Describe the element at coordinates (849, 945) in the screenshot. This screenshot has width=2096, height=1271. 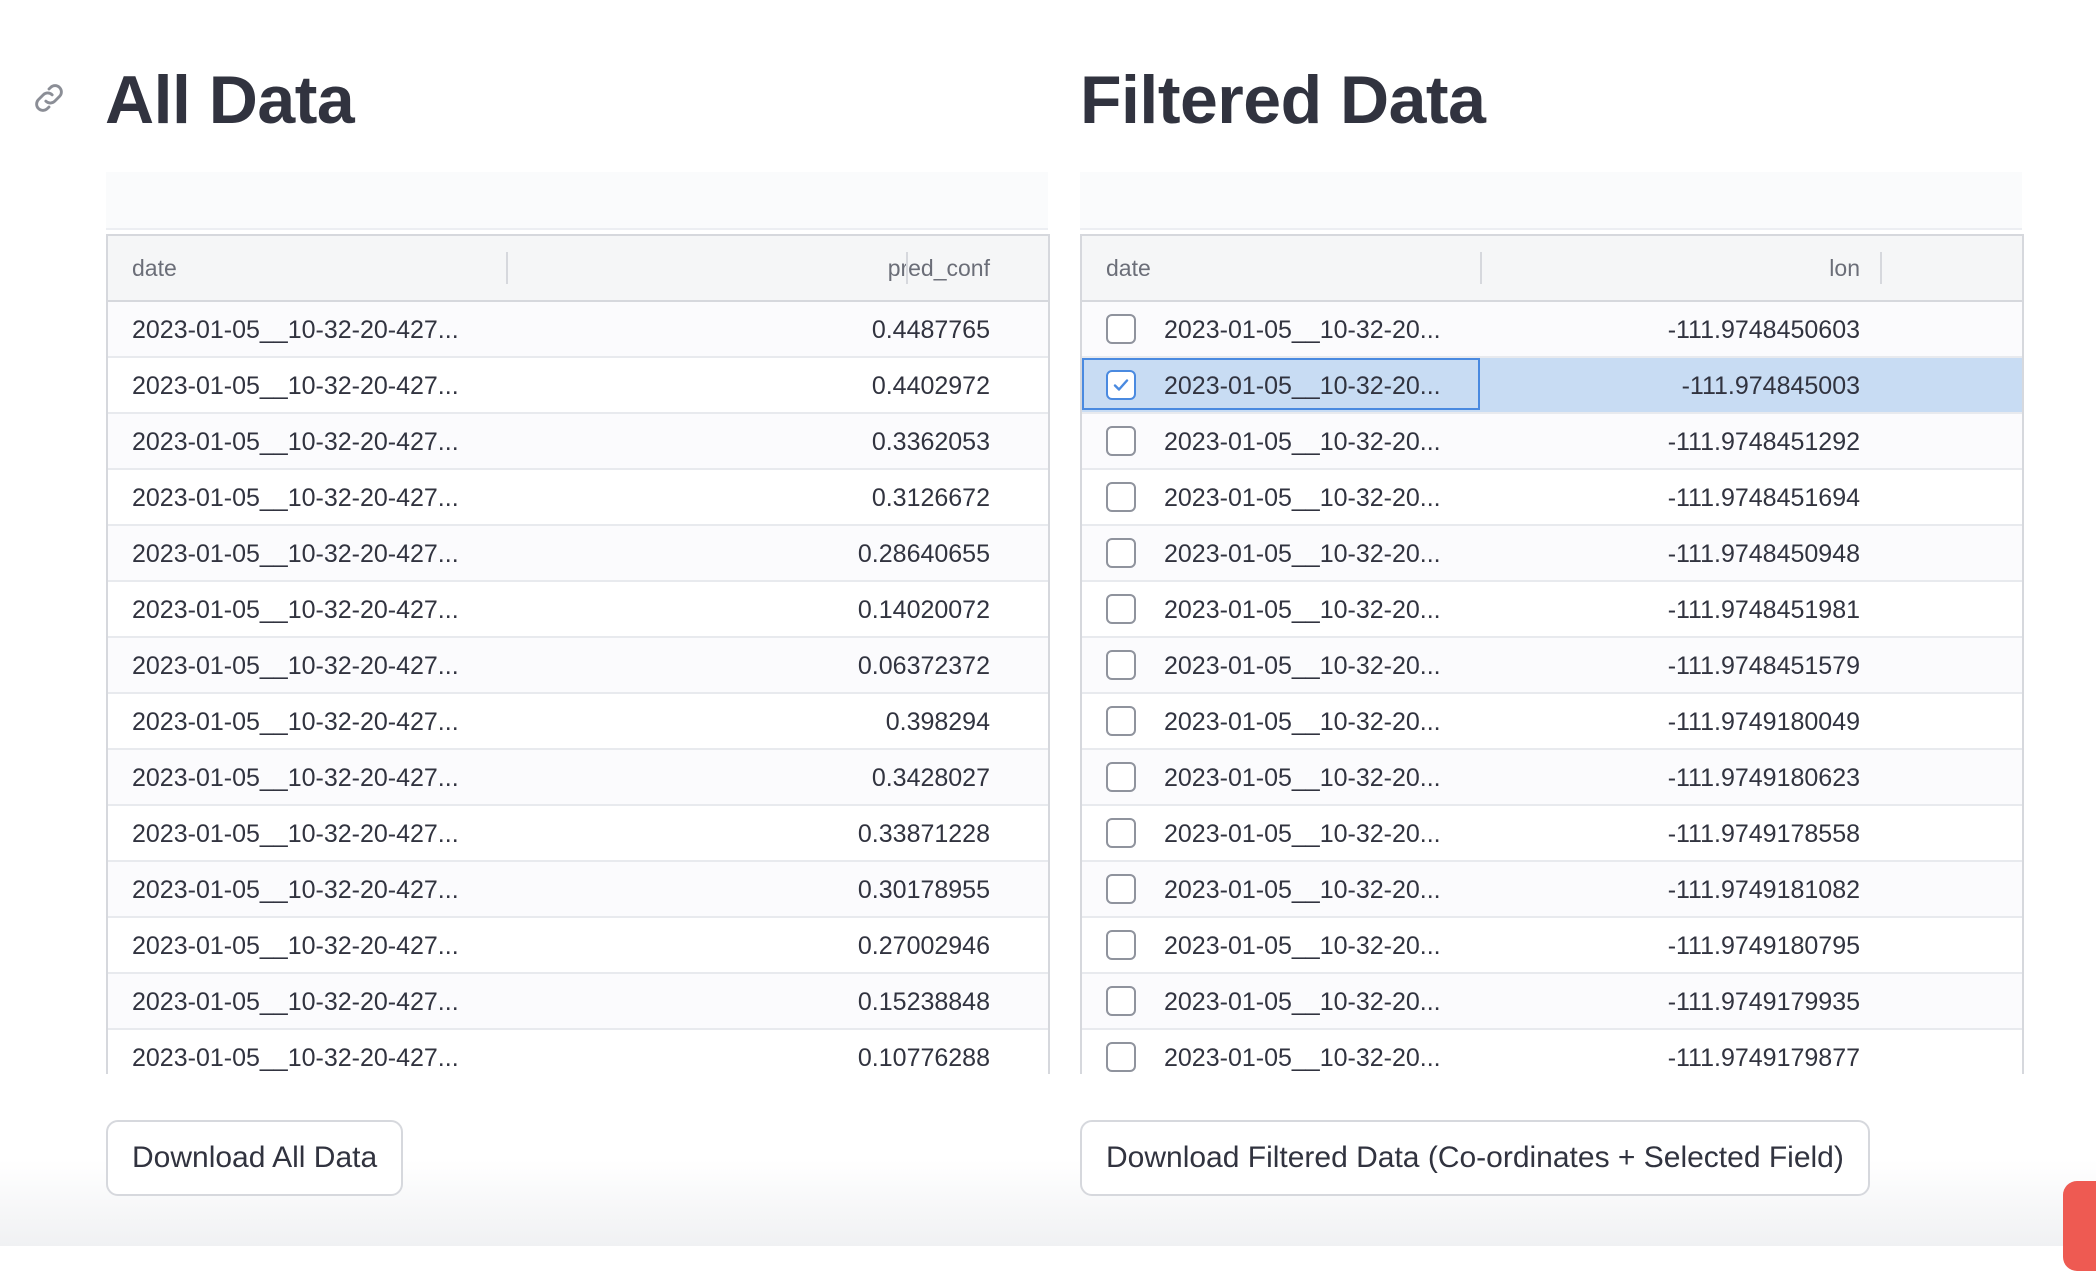
I see `cell-pred-conf: 0.27002946` at that location.